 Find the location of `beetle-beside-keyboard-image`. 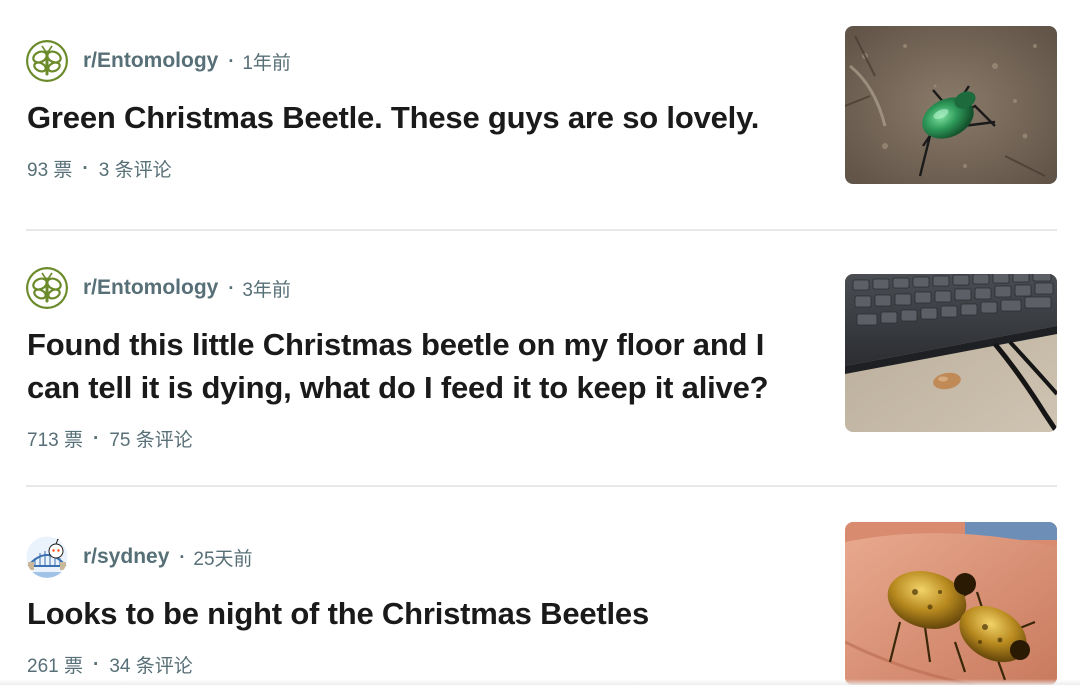

beetle-beside-keyboard-image is located at coordinates (951, 353).